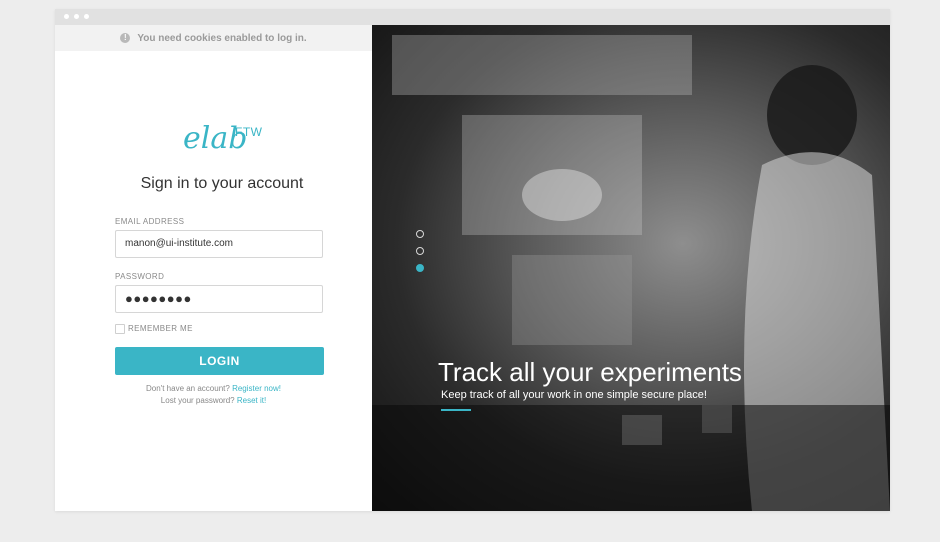 This screenshot has width=940, height=542. What do you see at coordinates (219, 299) in the screenshot?
I see `password-field: ●●●●●●●●` at bounding box center [219, 299].